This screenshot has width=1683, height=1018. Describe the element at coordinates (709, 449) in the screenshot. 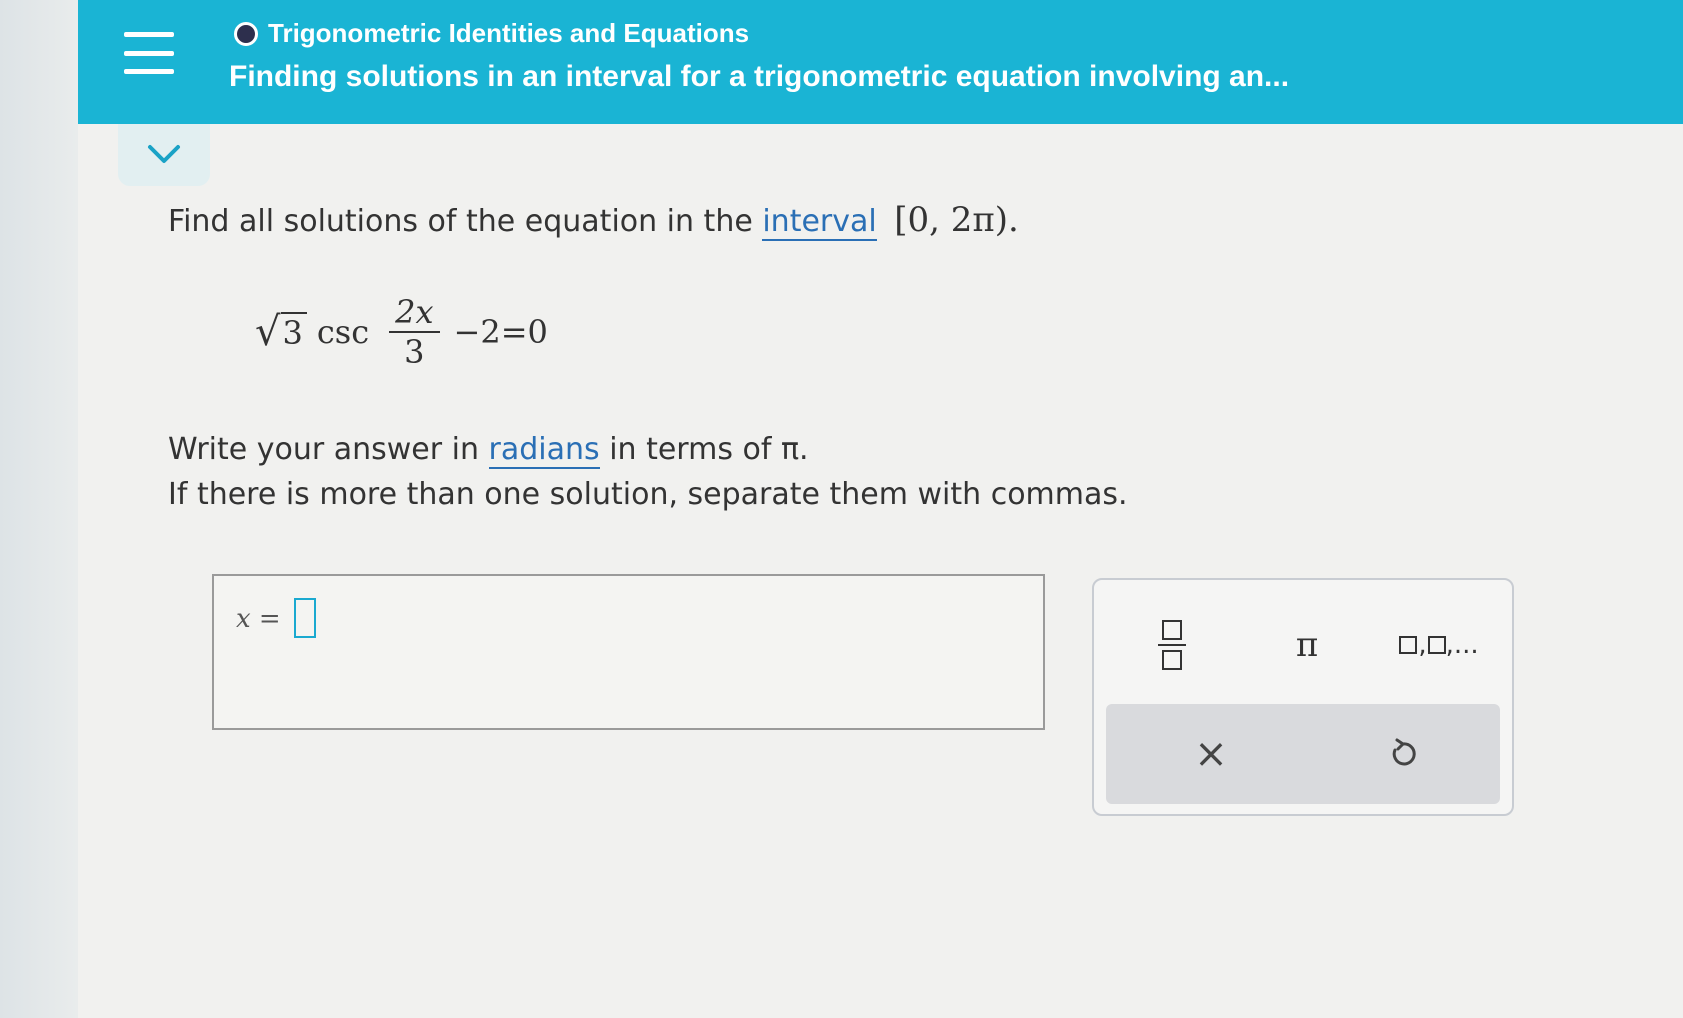

I see `instruction-text-suffix: in terms of π.` at that location.